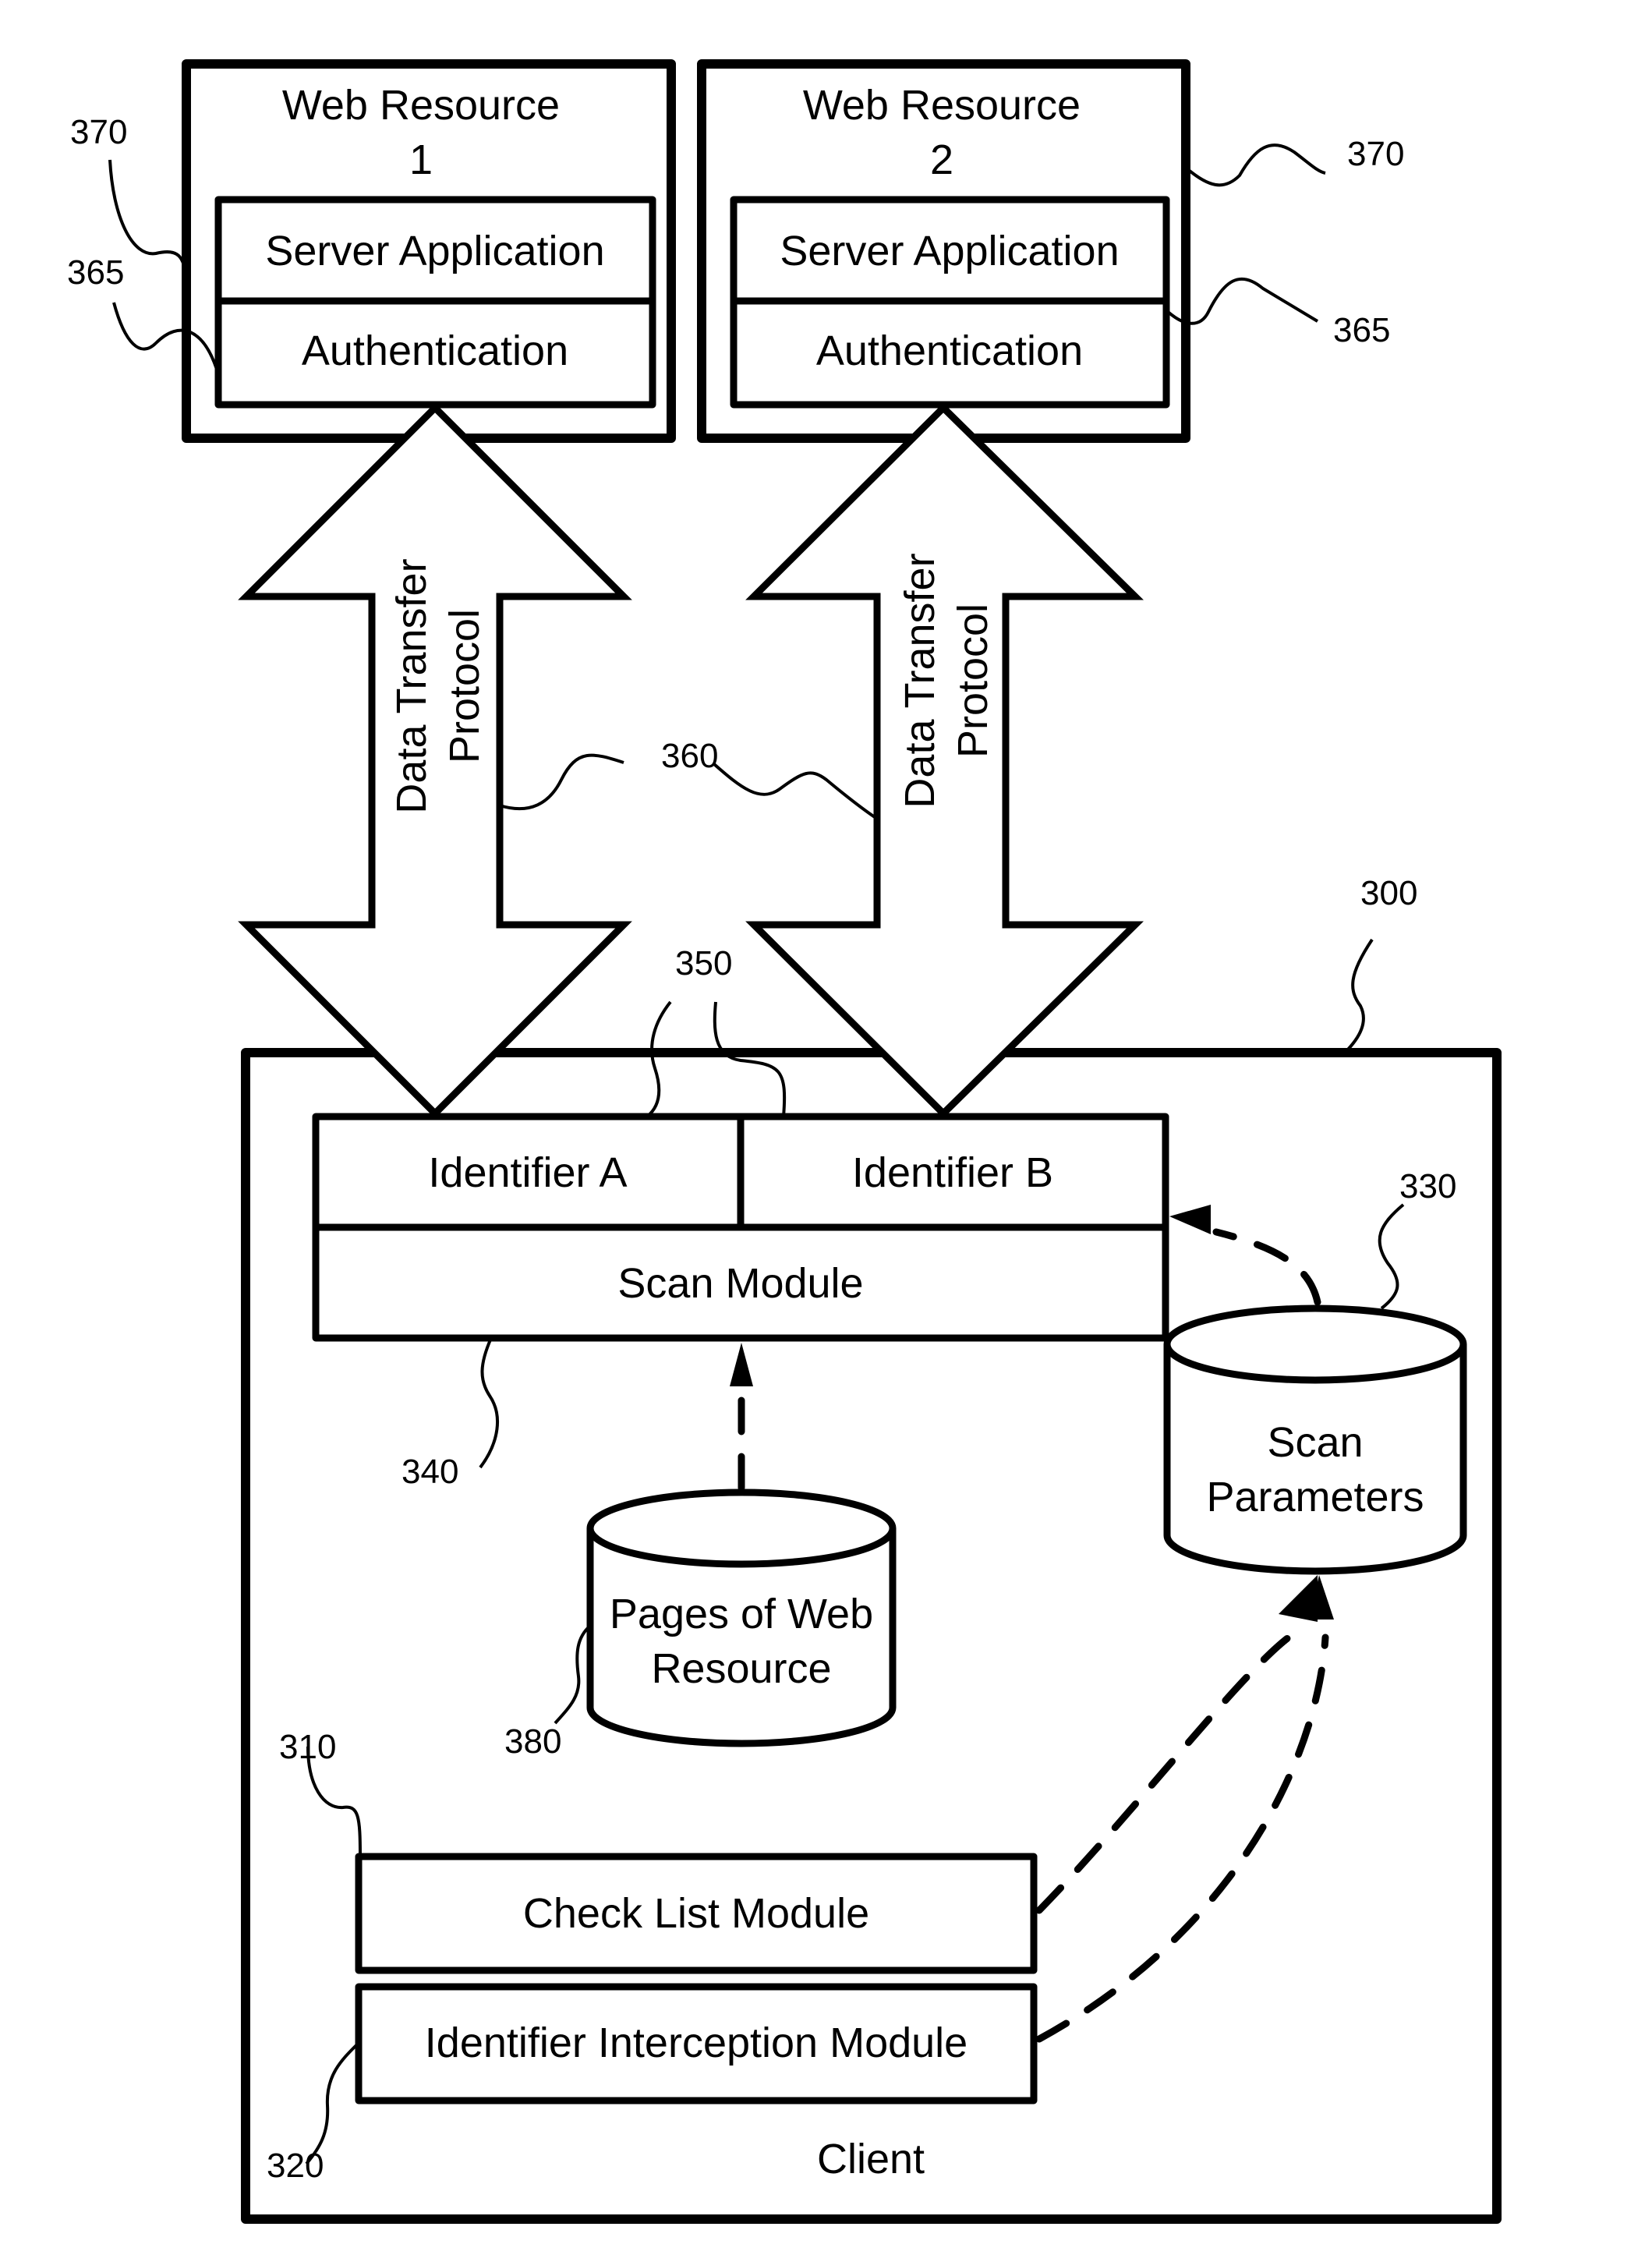 The height and width of the screenshot is (2262, 1652). I want to click on pages-label-line2: Resource, so click(741, 1668).